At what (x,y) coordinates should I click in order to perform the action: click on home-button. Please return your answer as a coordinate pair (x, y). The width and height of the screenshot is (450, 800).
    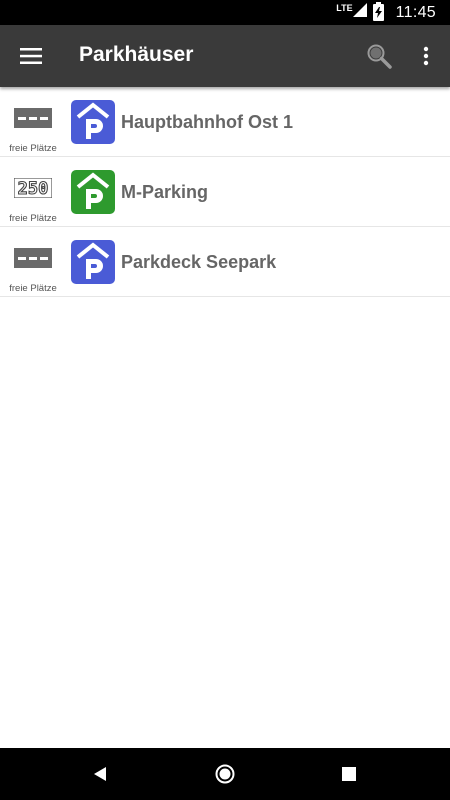
    Looking at the image, I should click on (225, 774).